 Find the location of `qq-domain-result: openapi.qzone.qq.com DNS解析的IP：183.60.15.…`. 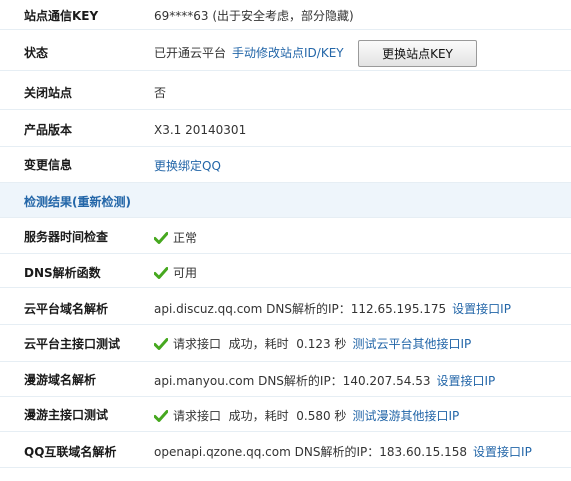

qq-domain-result: openapi.qzone.qq.com DNS解析的IP：183.60.15.… is located at coordinates (343, 451).